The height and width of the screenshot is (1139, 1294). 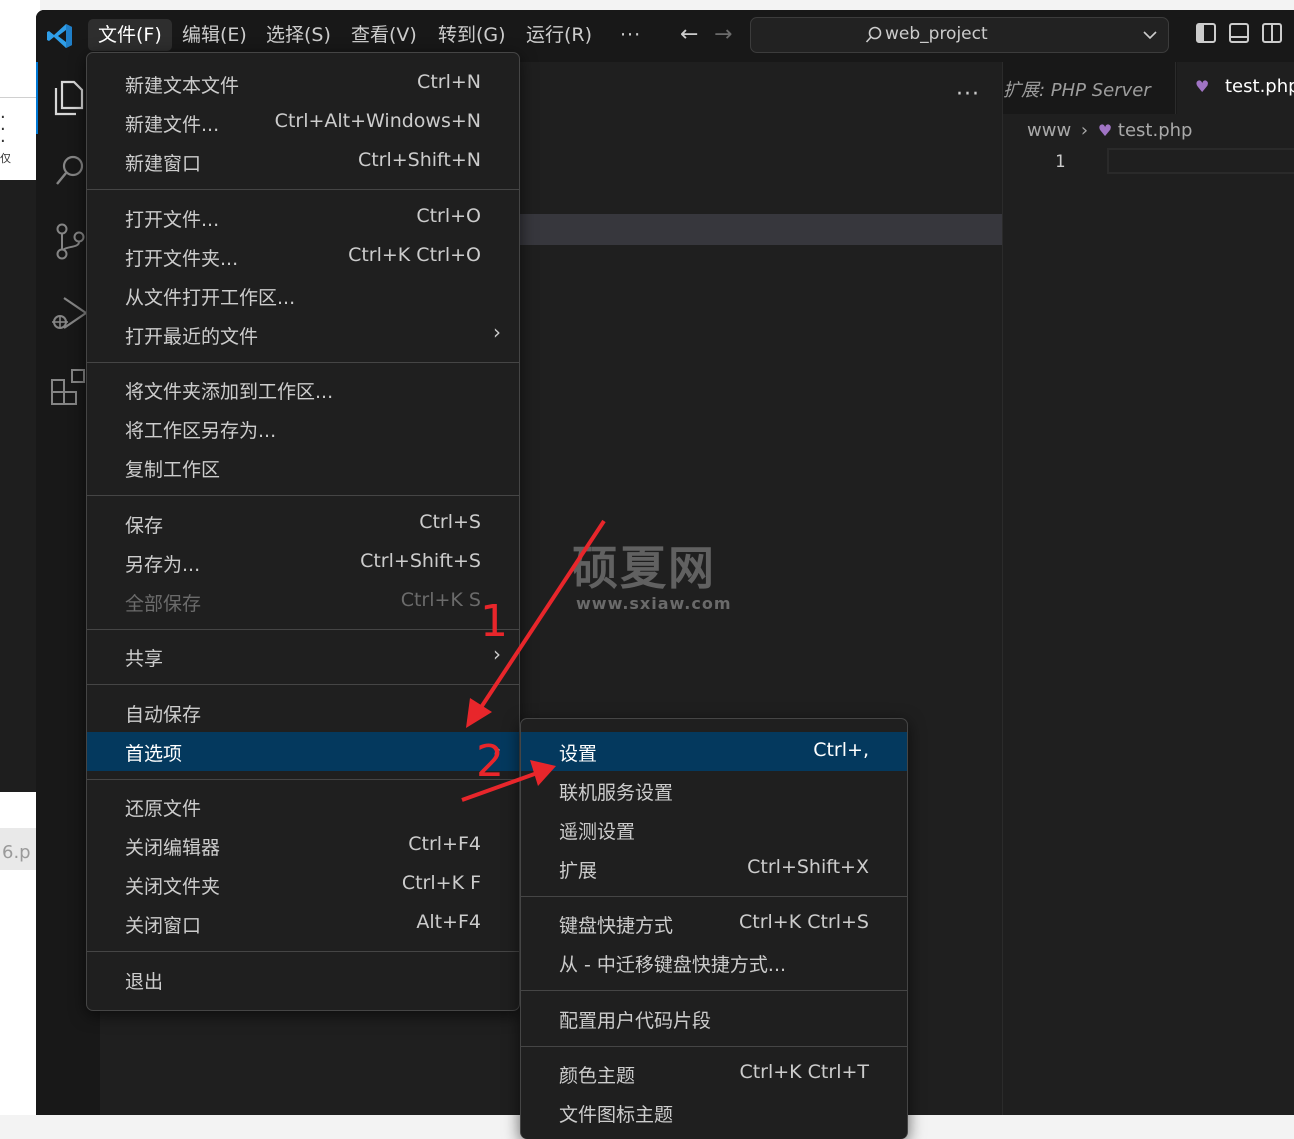 I want to click on menu-item-share: 共享 ›, so click(x=303, y=656).